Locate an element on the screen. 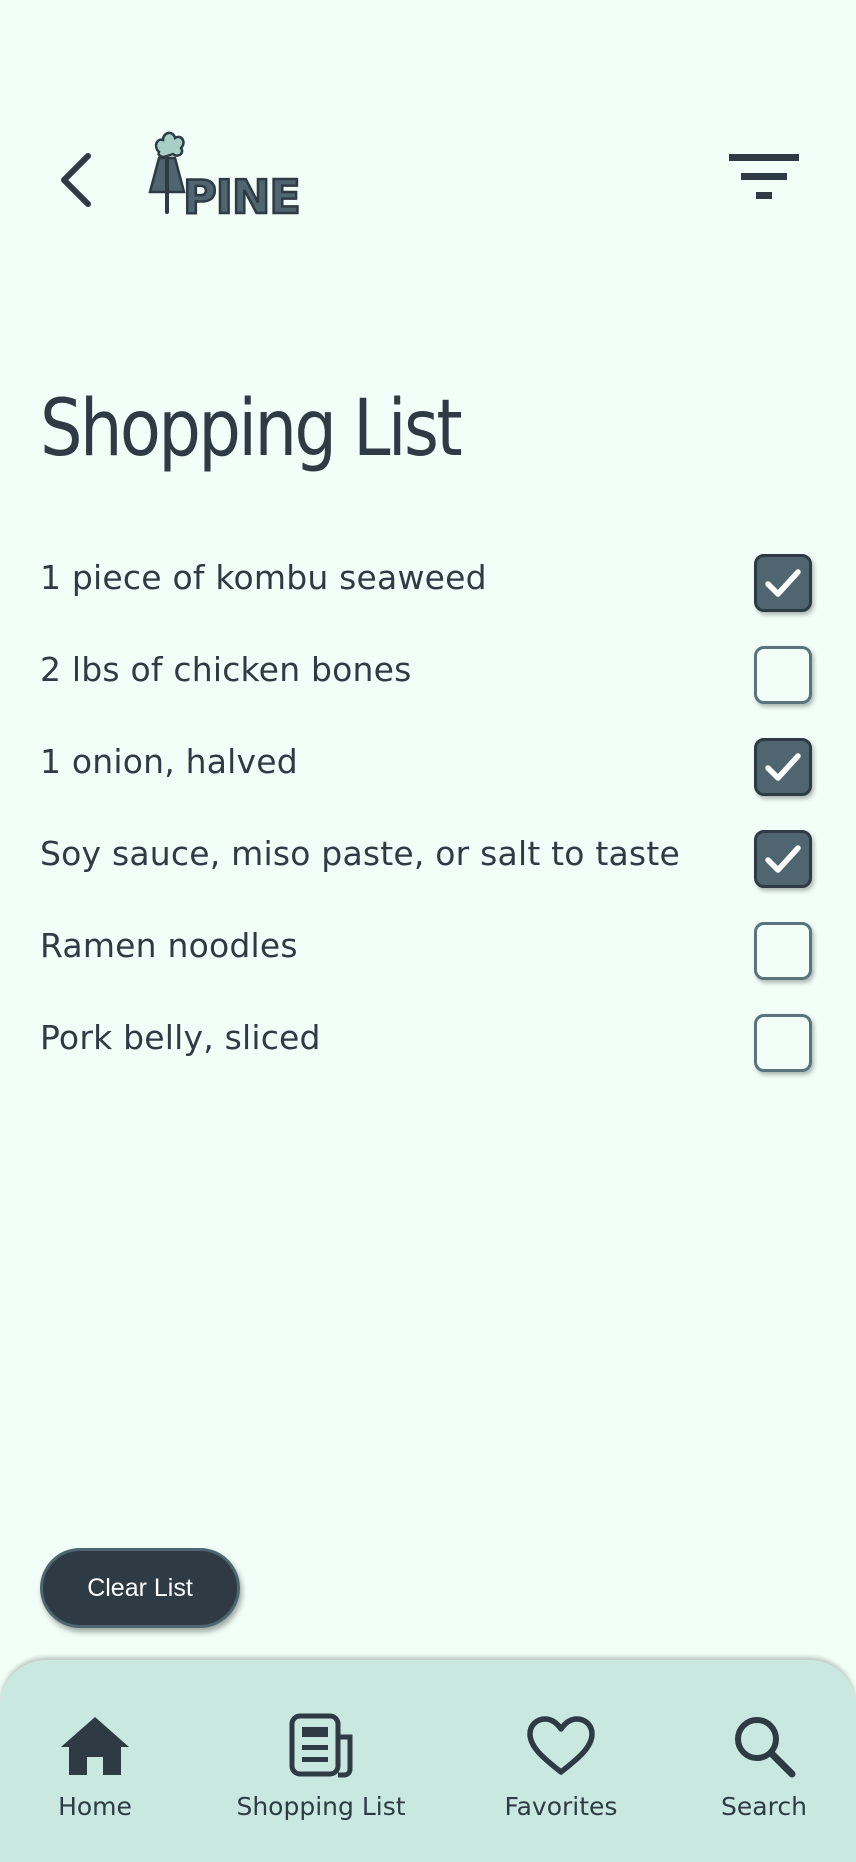 The height and width of the screenshot is (1862, 856). nav-favorites: Favorites is located at coordinates (561, 1775).